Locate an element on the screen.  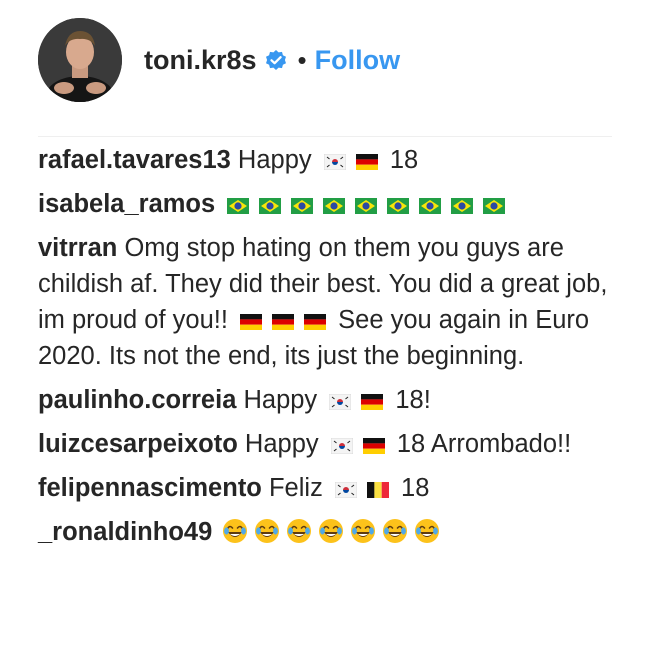
comment-text-continued: 18! is located at coordinates (413, 400).